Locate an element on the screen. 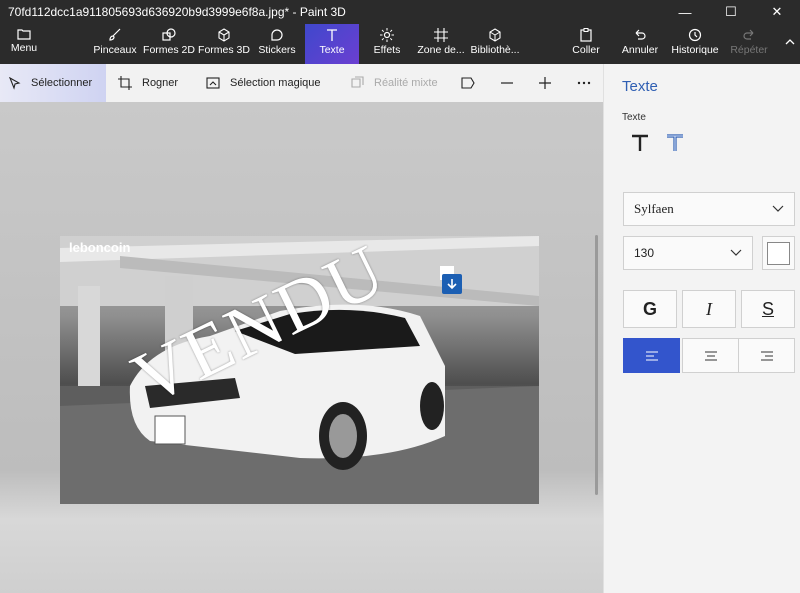  history-icon is located at coordinates (695, 35).